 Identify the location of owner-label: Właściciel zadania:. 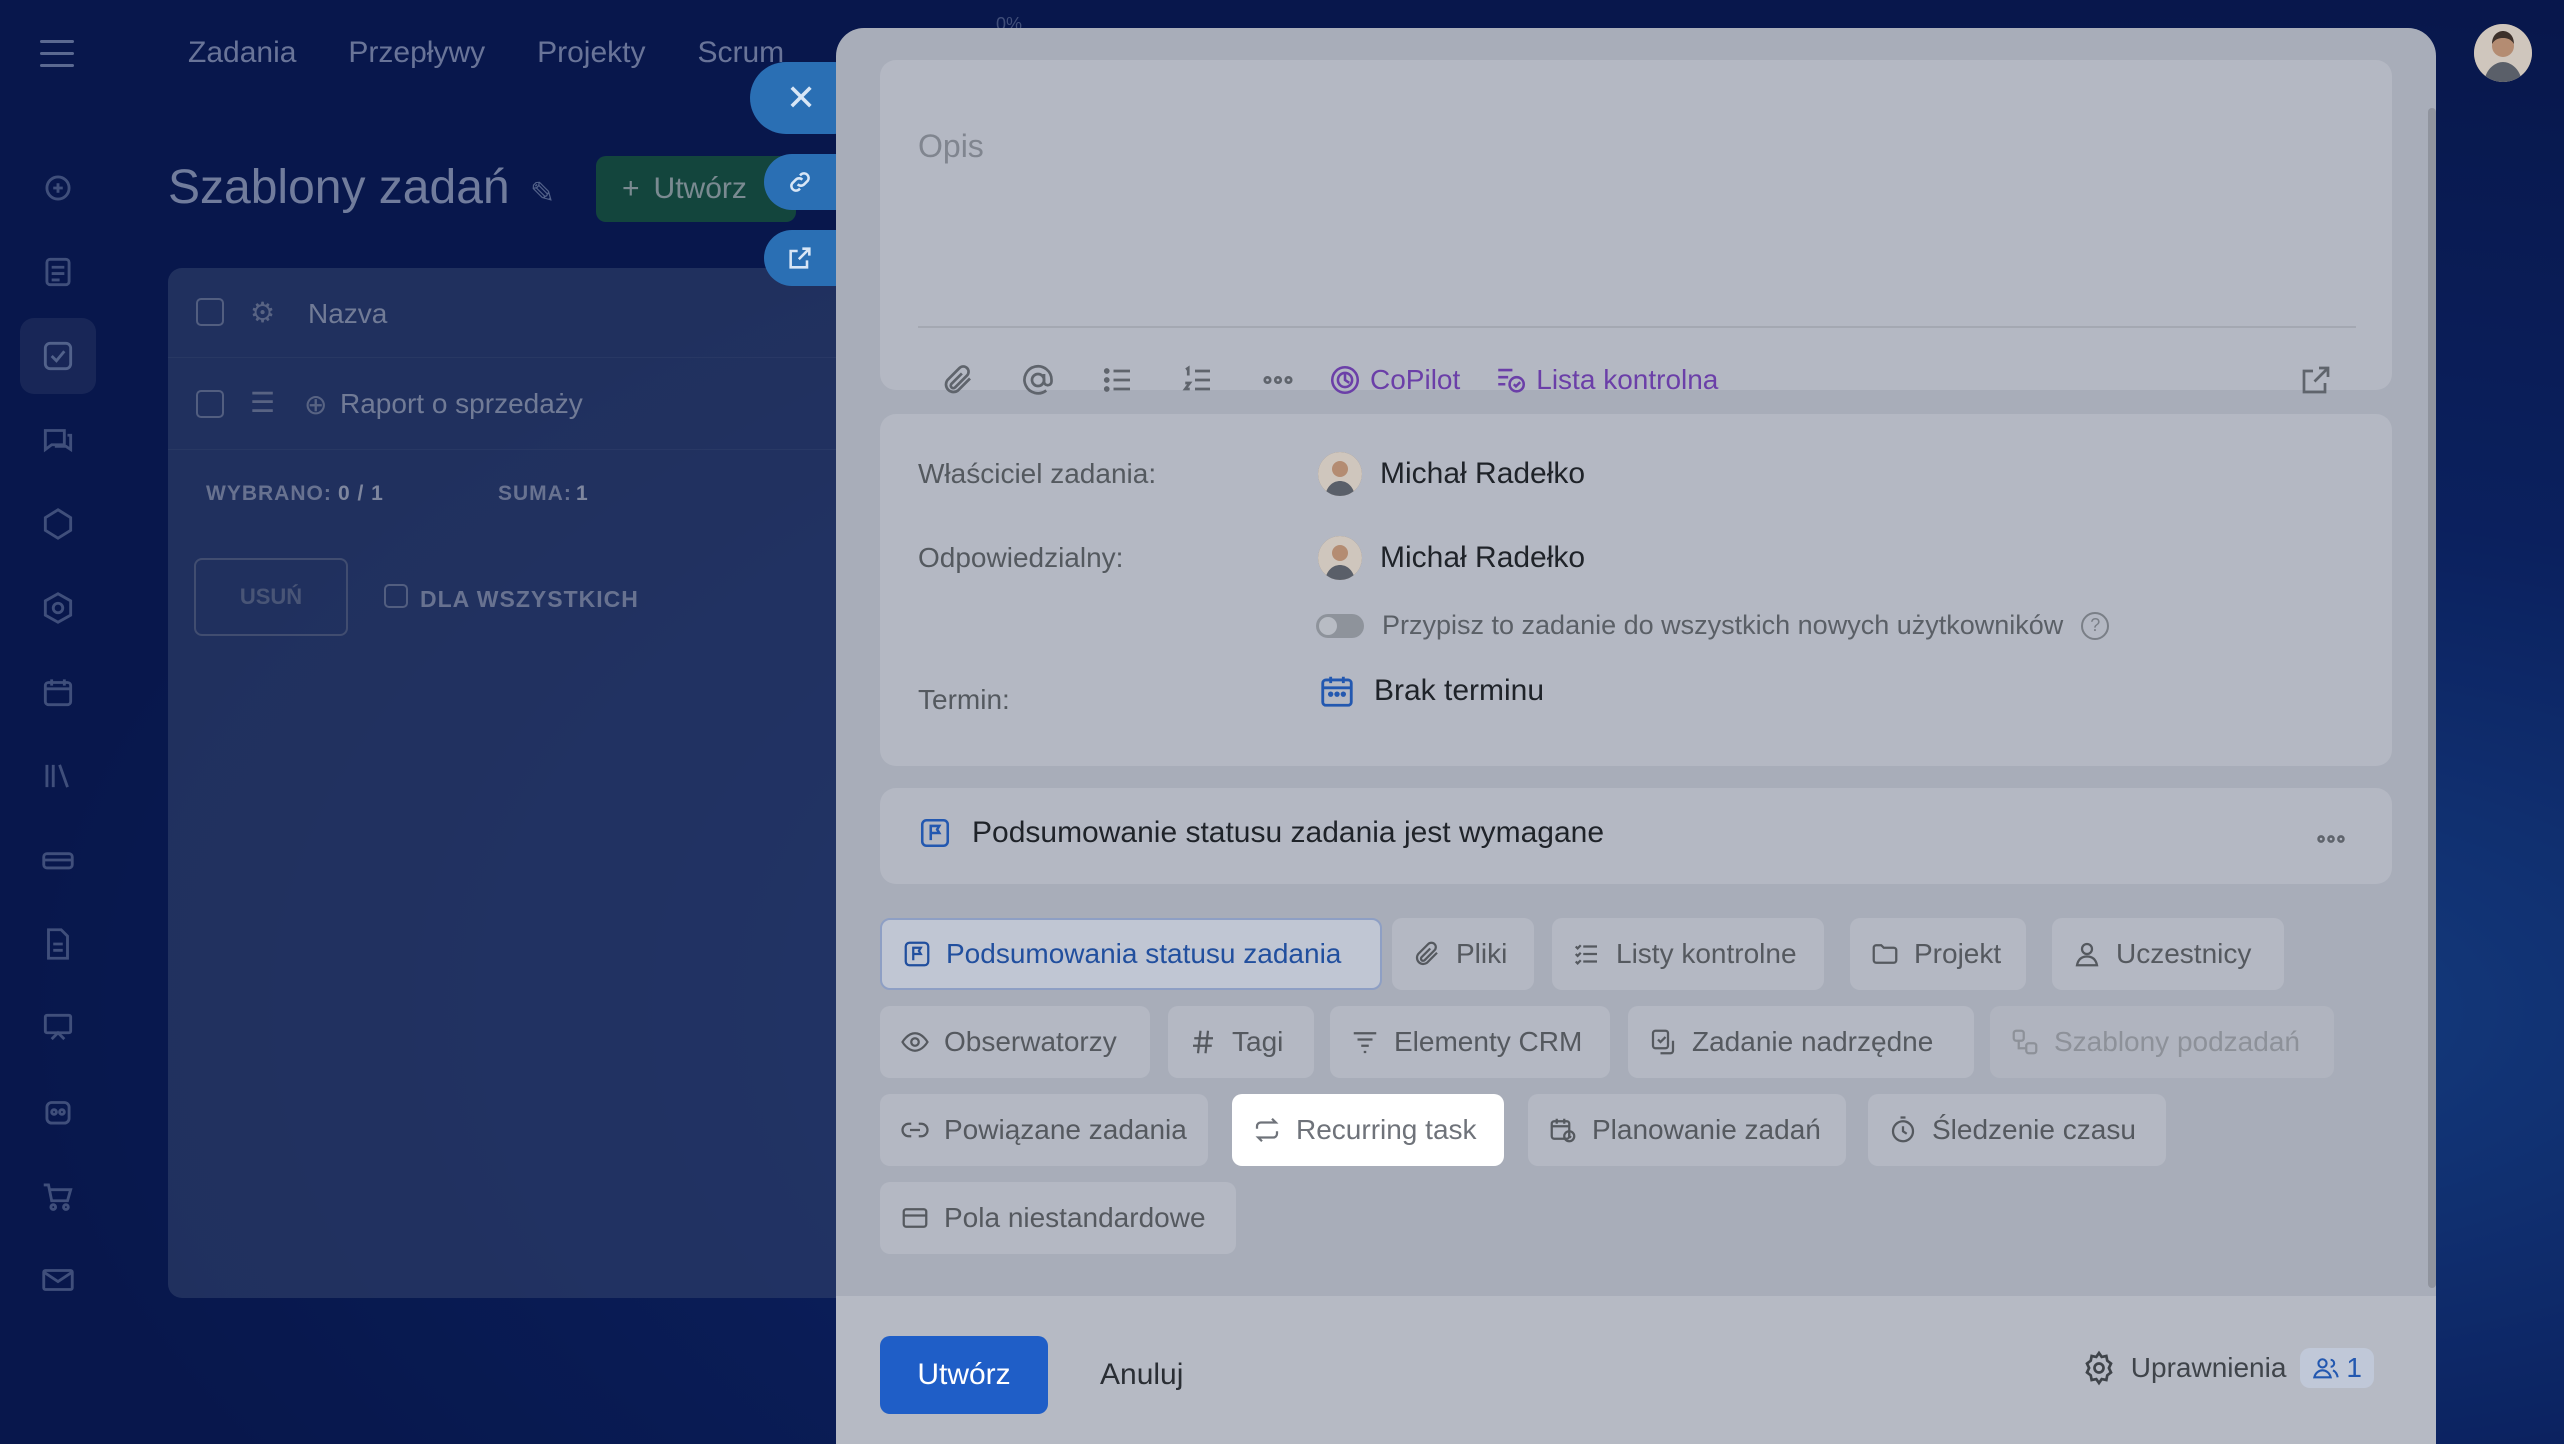
(1037, 473).